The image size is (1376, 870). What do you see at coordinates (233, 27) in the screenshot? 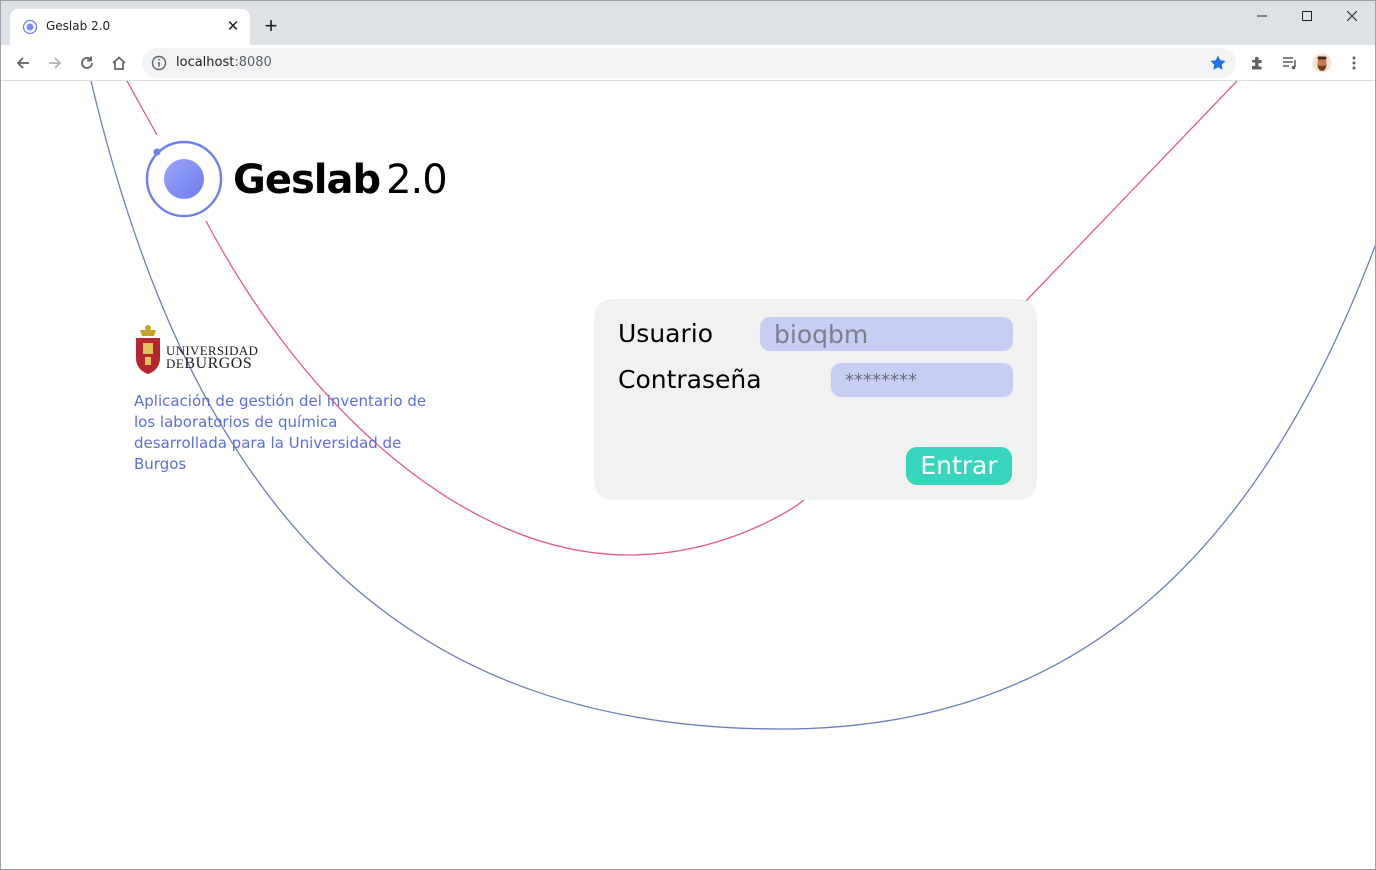
I see `tab-close-icon: ✕` at bounding box center [233, 27].